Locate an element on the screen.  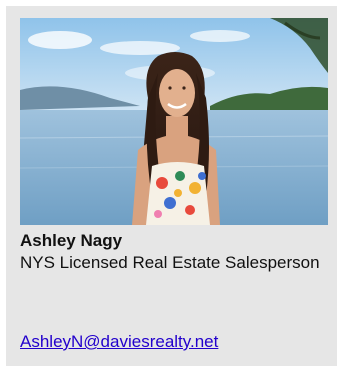
agent-title: NYS Licensed Real Estate Salesperson is located at coordinates (170, 262).